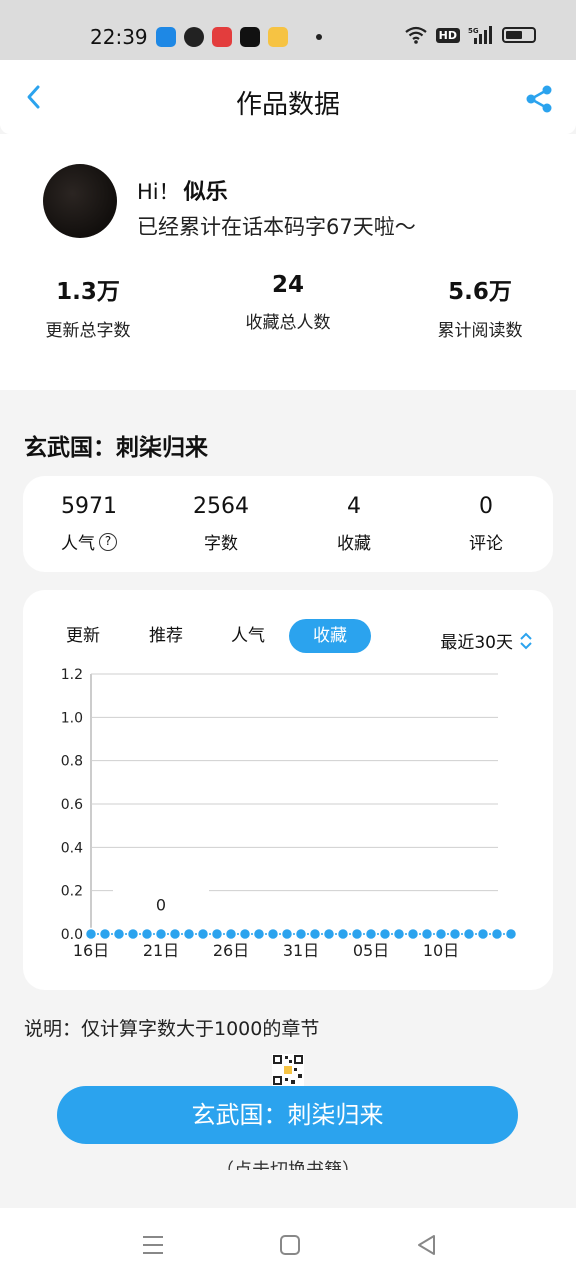  I want to click on battery-icon, so click(519, 35).